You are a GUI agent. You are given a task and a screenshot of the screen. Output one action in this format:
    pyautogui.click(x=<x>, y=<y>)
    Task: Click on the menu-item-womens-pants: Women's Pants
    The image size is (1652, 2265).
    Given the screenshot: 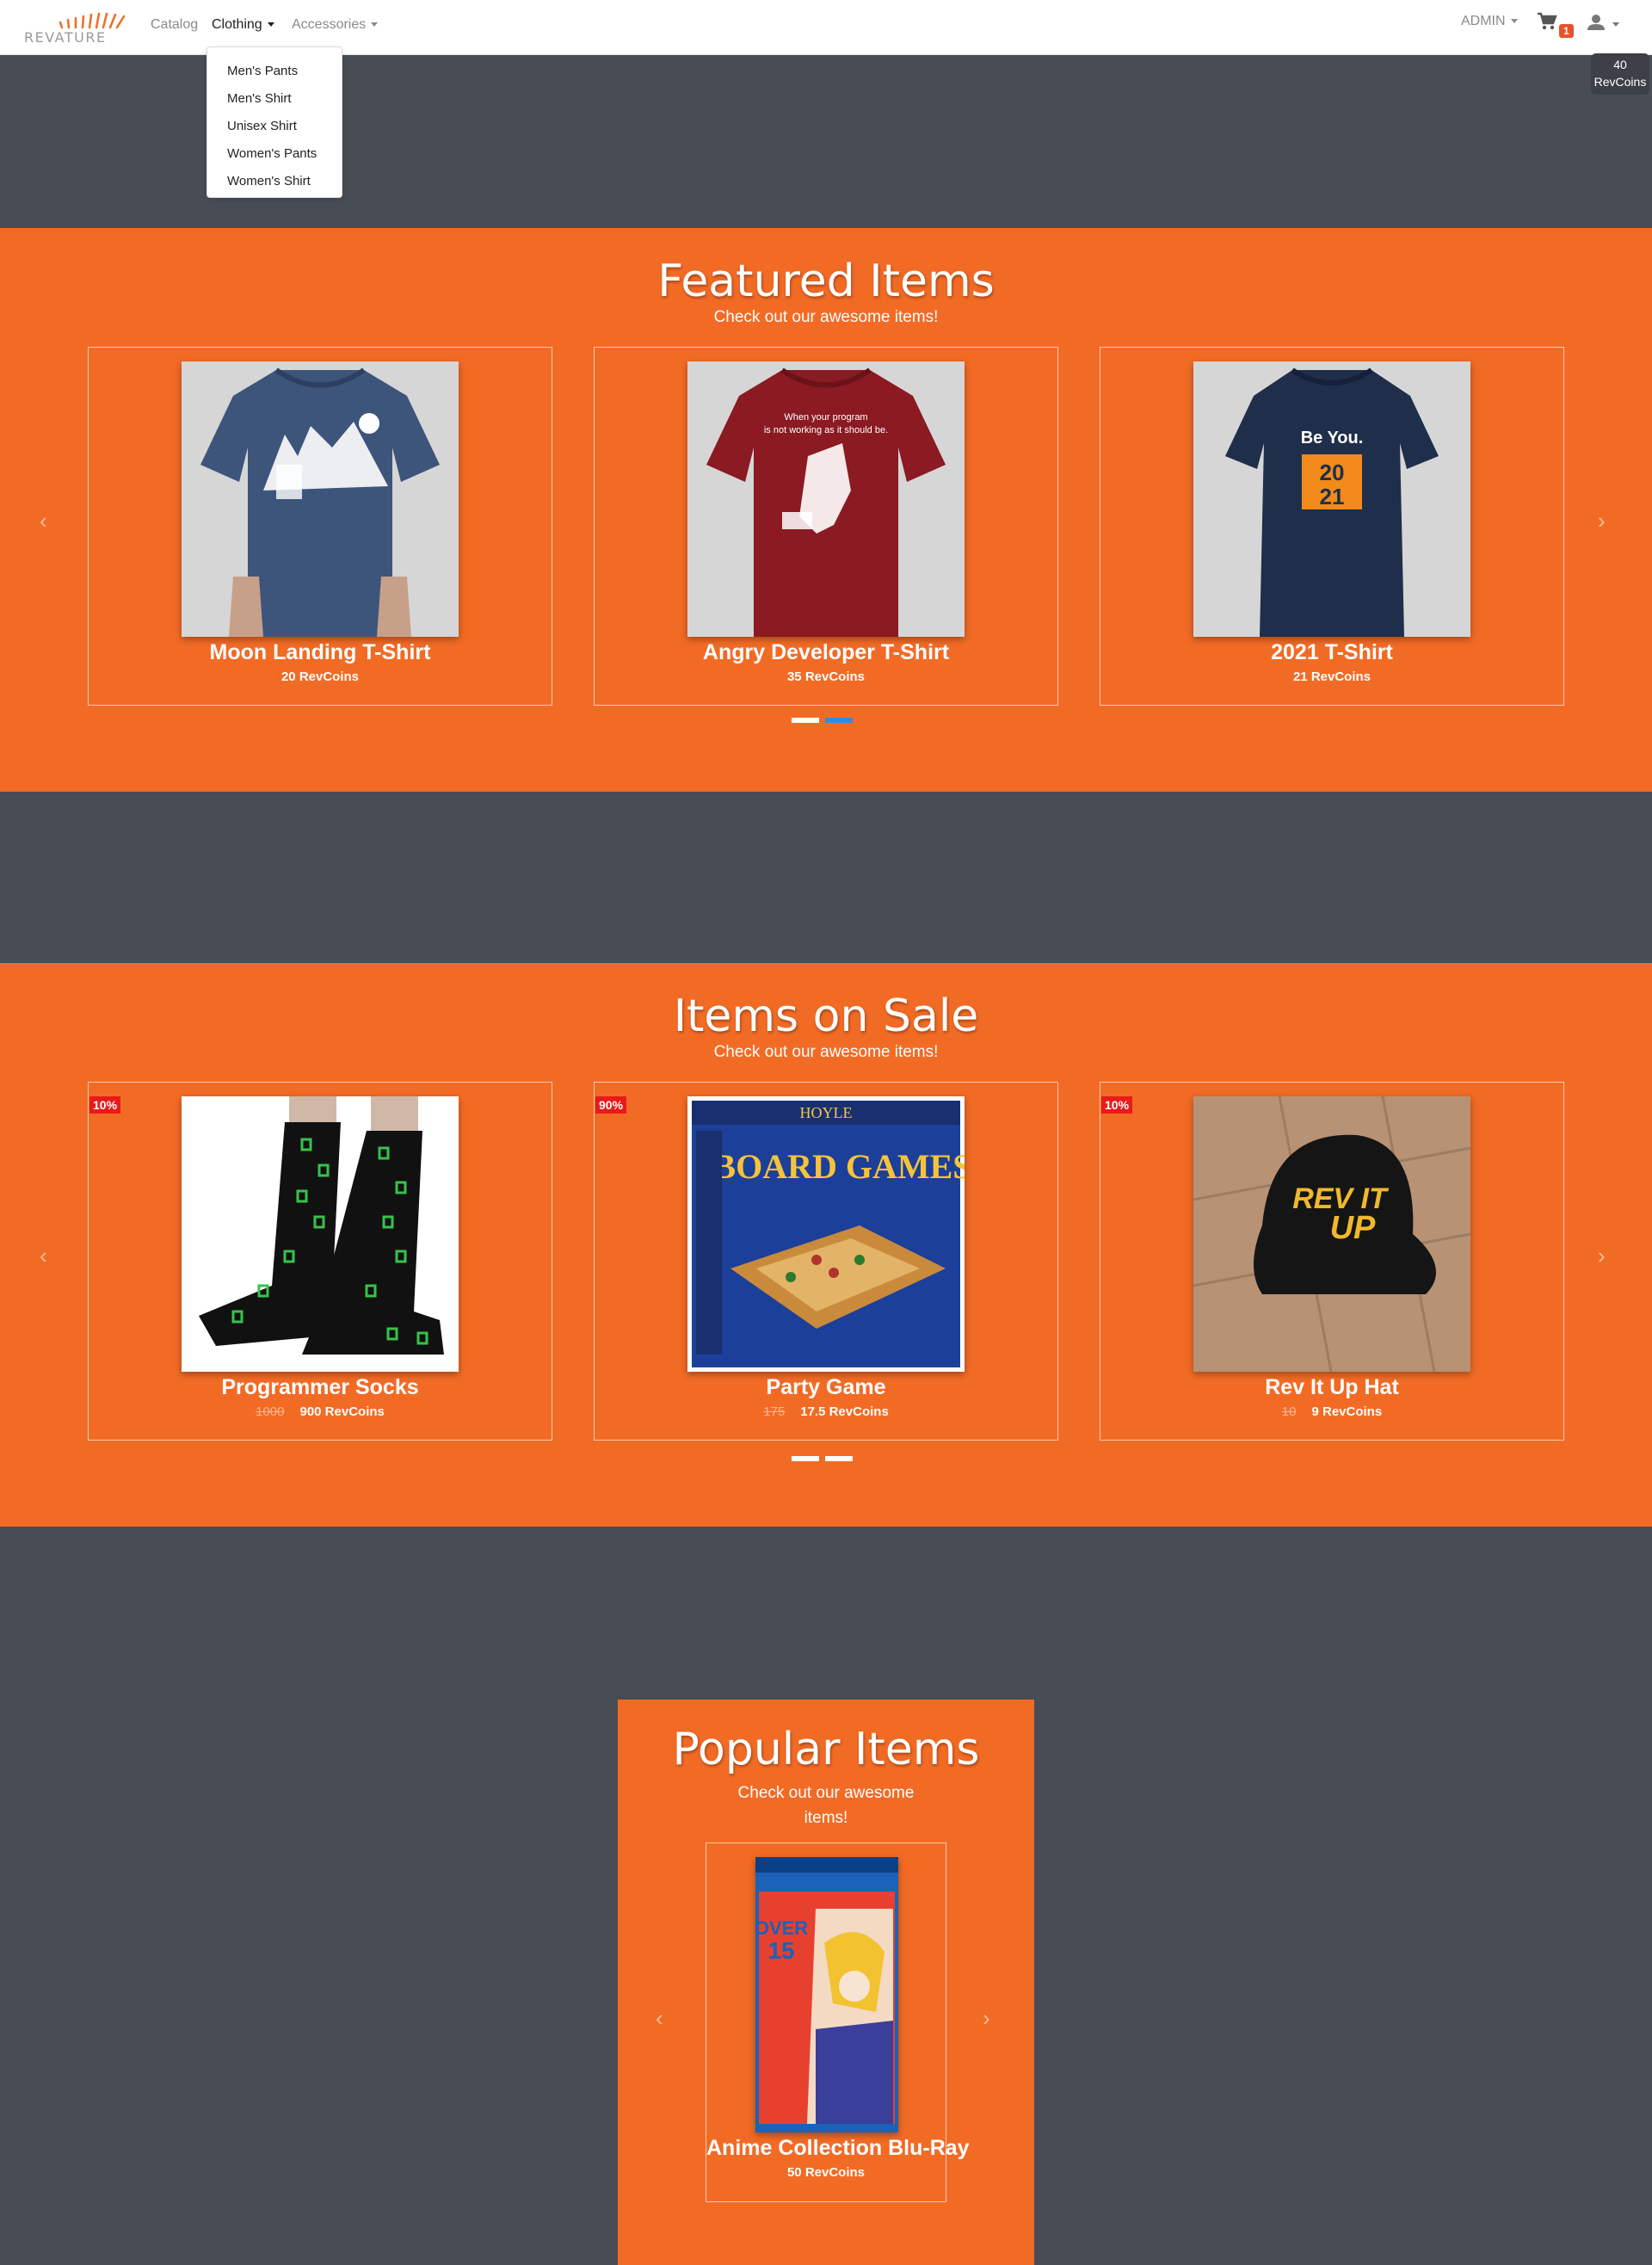 What is the action you would take?
    pyautogui.click(x=274, y=154)
    